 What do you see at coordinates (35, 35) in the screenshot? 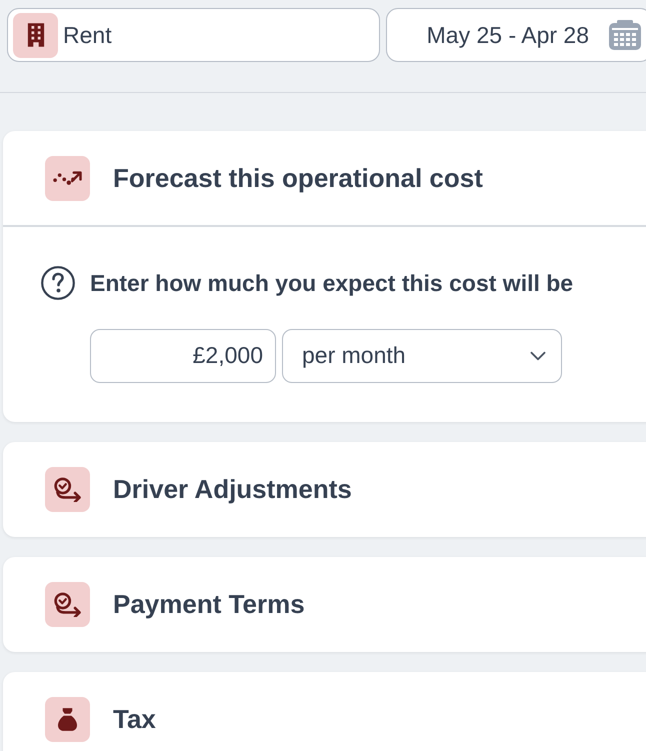
I see `building-icon` at bounding box center [35, 35].